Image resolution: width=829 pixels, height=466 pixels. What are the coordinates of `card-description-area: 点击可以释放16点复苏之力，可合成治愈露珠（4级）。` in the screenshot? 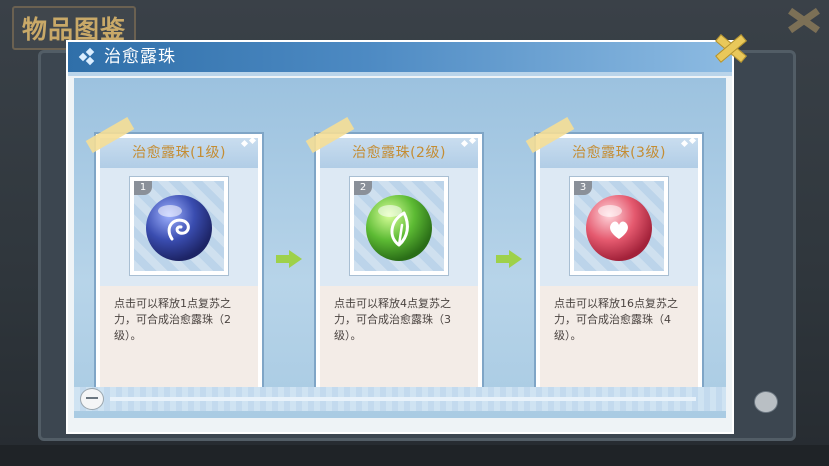 It's located at (619, 342).